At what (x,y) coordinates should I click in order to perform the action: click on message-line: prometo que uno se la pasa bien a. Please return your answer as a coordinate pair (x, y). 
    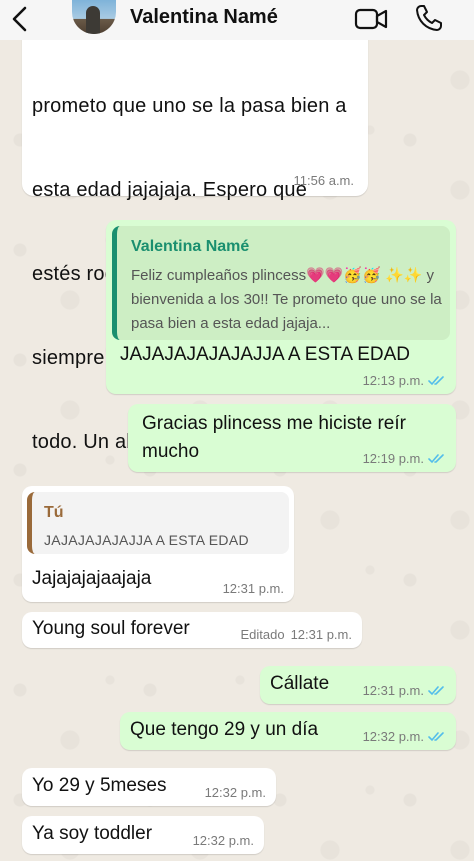
    Looking at the image, I should click on (189, 106).